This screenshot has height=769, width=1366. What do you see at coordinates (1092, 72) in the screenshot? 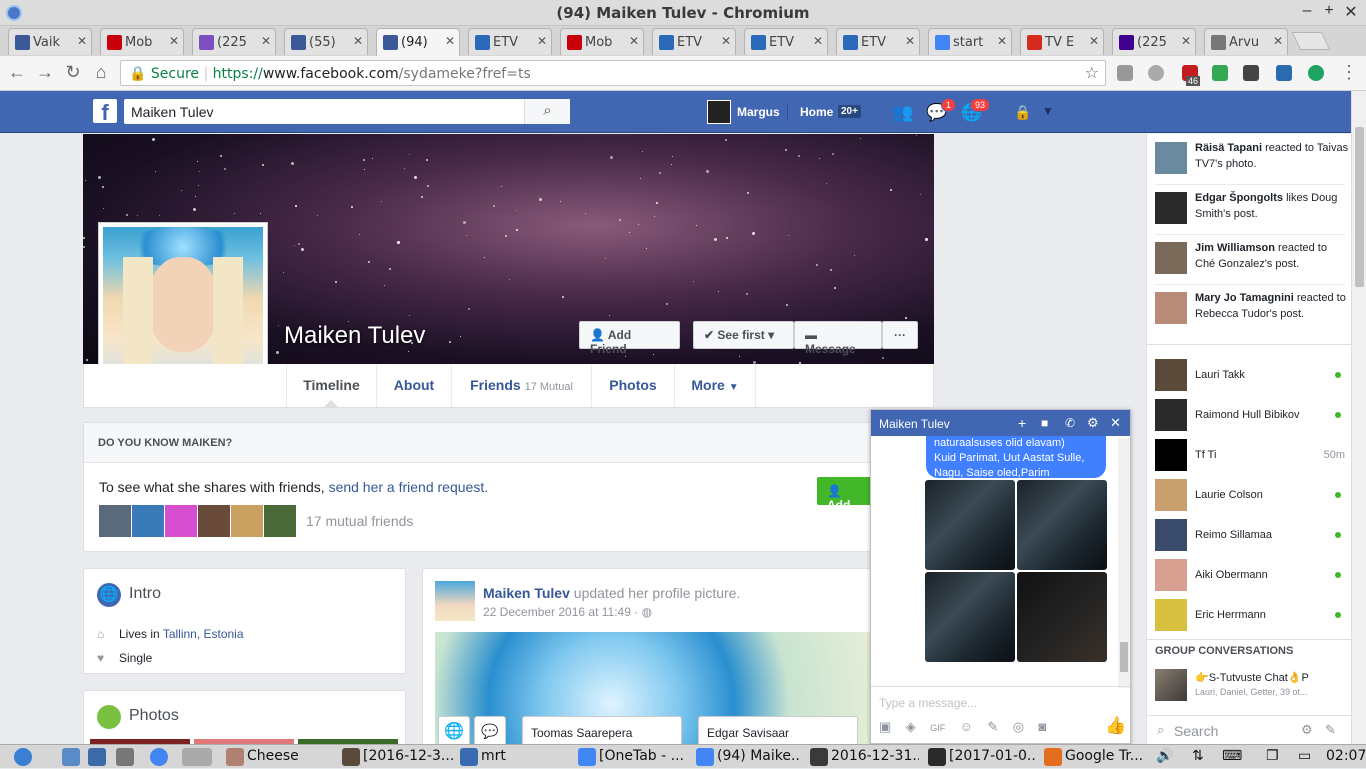
I see `bookmark-star-icon: ☆` at bounding box center [1092, 72].